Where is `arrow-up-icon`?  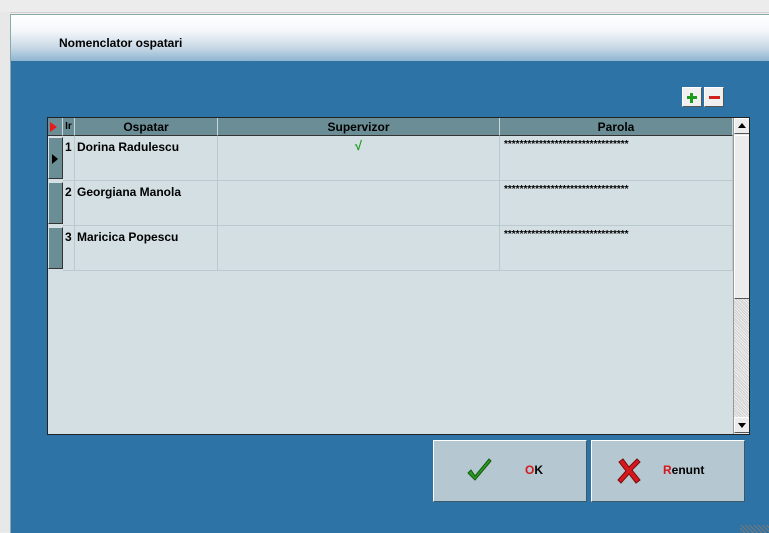
arrow-up-icon is located at coordinates (742, 125).